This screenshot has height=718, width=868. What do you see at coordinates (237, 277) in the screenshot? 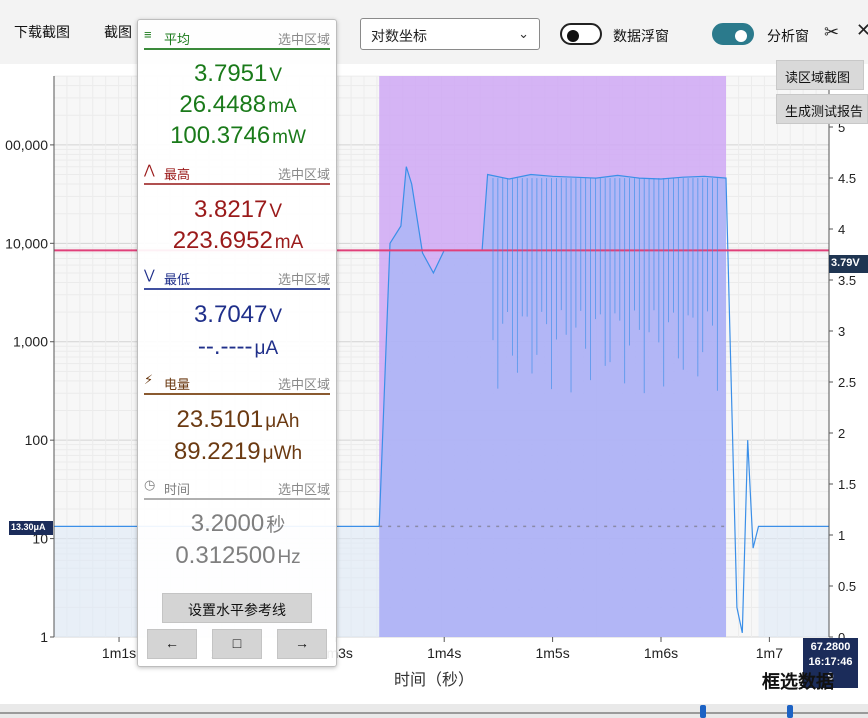
I see `min-section-header: ⋁ 最低 选中区域` at bounding box center [237, 277].